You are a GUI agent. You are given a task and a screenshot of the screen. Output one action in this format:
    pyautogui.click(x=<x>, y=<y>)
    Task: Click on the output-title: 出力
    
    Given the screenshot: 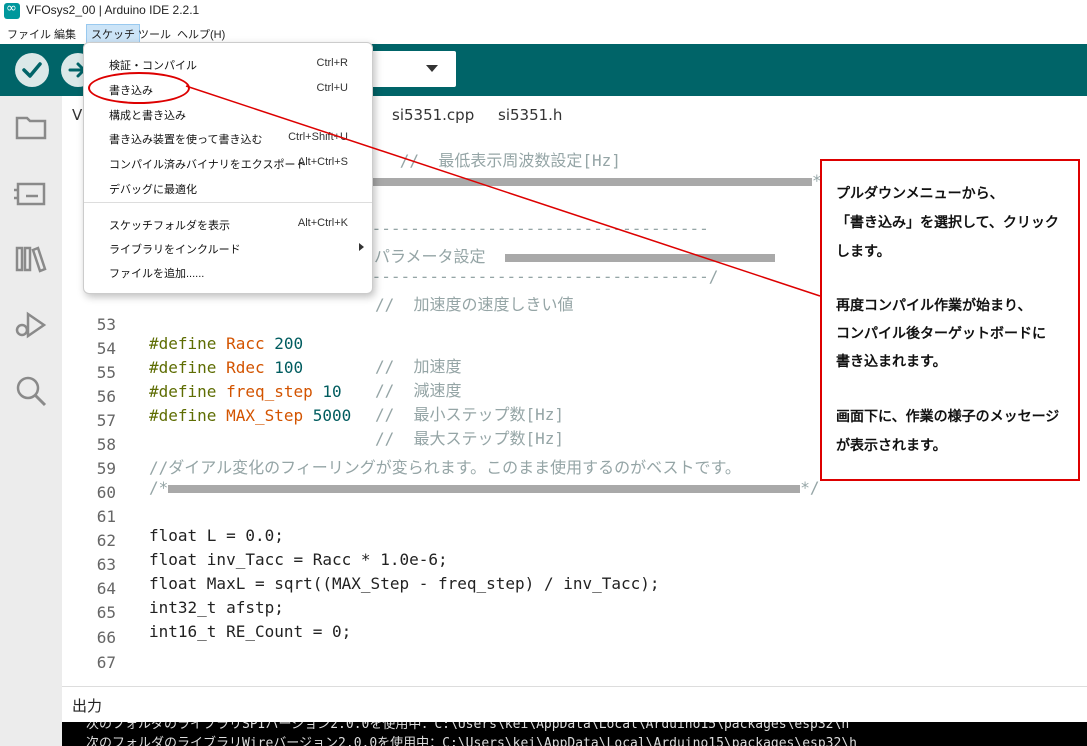 What is the action you would take?
    pyautogui.click(x=87, y=706)
    